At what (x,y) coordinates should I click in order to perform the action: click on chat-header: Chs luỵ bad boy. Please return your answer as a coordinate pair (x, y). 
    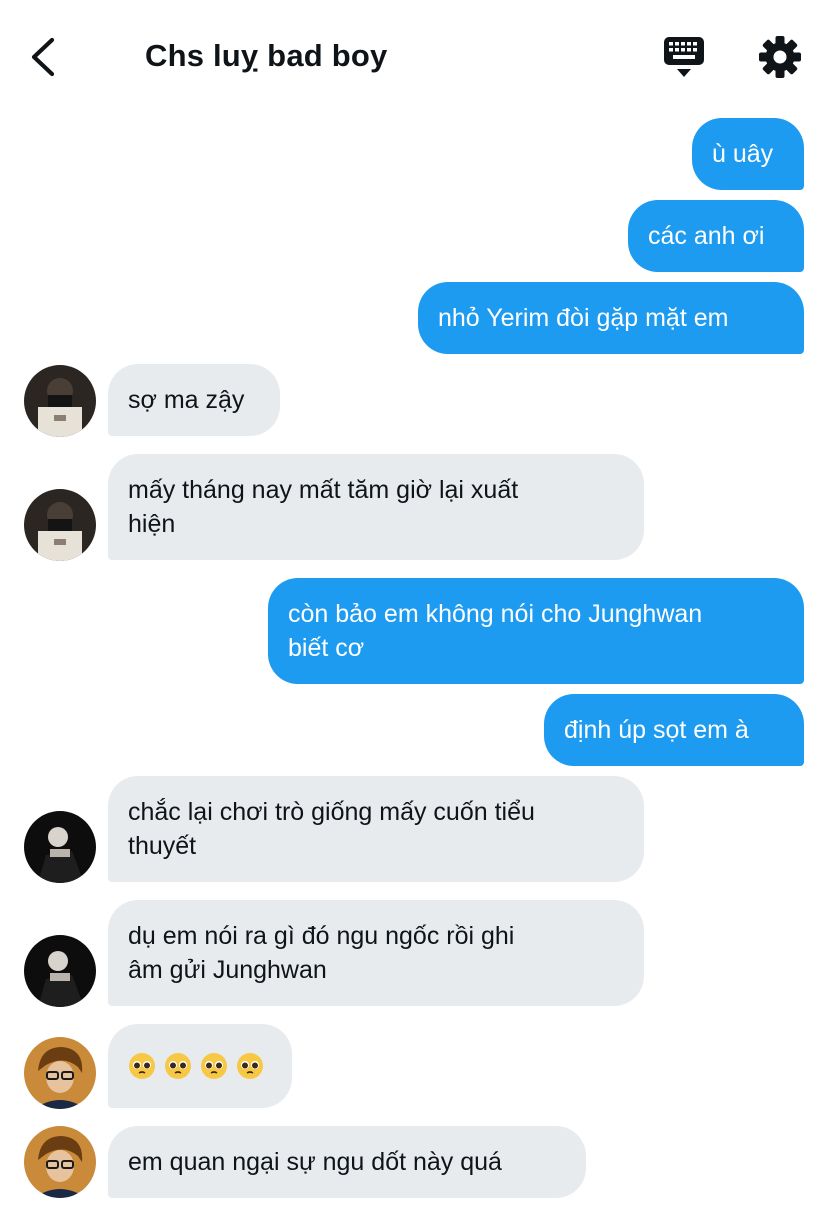
    Looking at the image, I should click on (414, 55).